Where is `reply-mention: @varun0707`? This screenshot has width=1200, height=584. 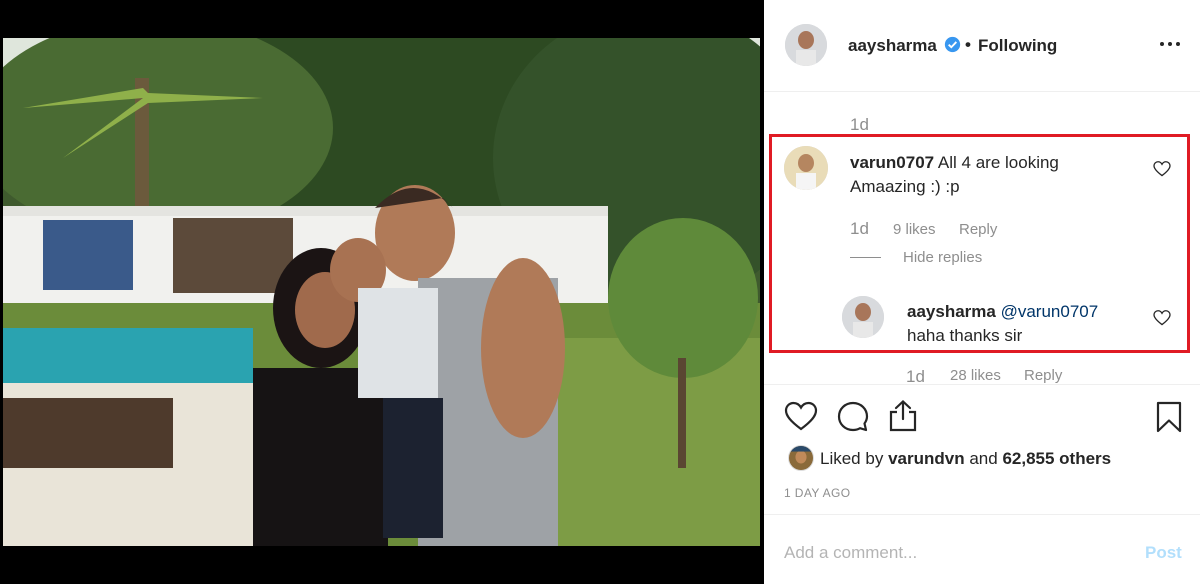 reply-mention: @varun0707 is located at coordinates (1050, 311).